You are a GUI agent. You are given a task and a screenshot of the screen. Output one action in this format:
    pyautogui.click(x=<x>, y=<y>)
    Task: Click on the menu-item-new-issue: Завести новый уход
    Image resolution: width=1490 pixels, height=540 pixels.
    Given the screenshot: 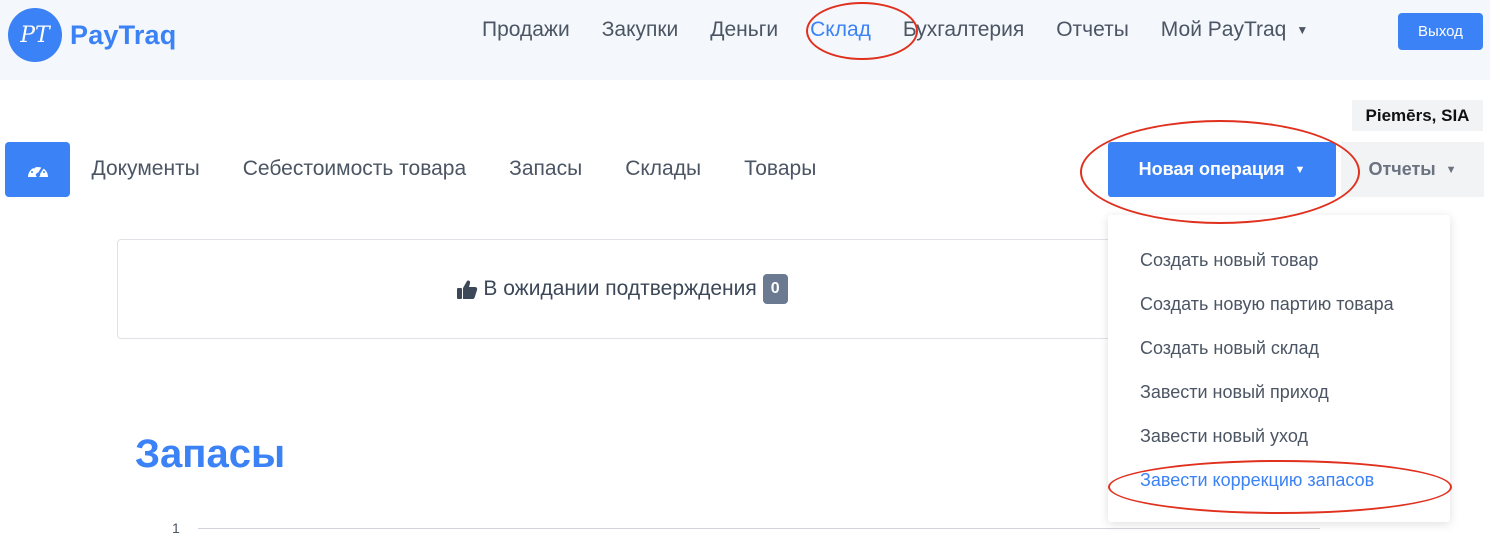 What is the action you would take?
    pyautogui.click(x=1279, y=439)
    